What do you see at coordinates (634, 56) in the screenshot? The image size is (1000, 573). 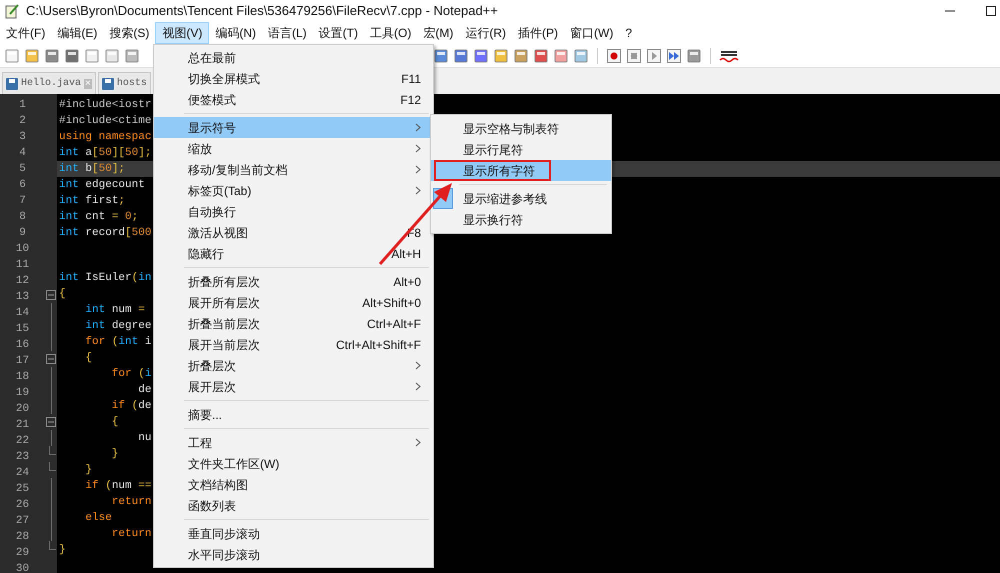 I see `stop-icon` at bounding box center [634, 56].